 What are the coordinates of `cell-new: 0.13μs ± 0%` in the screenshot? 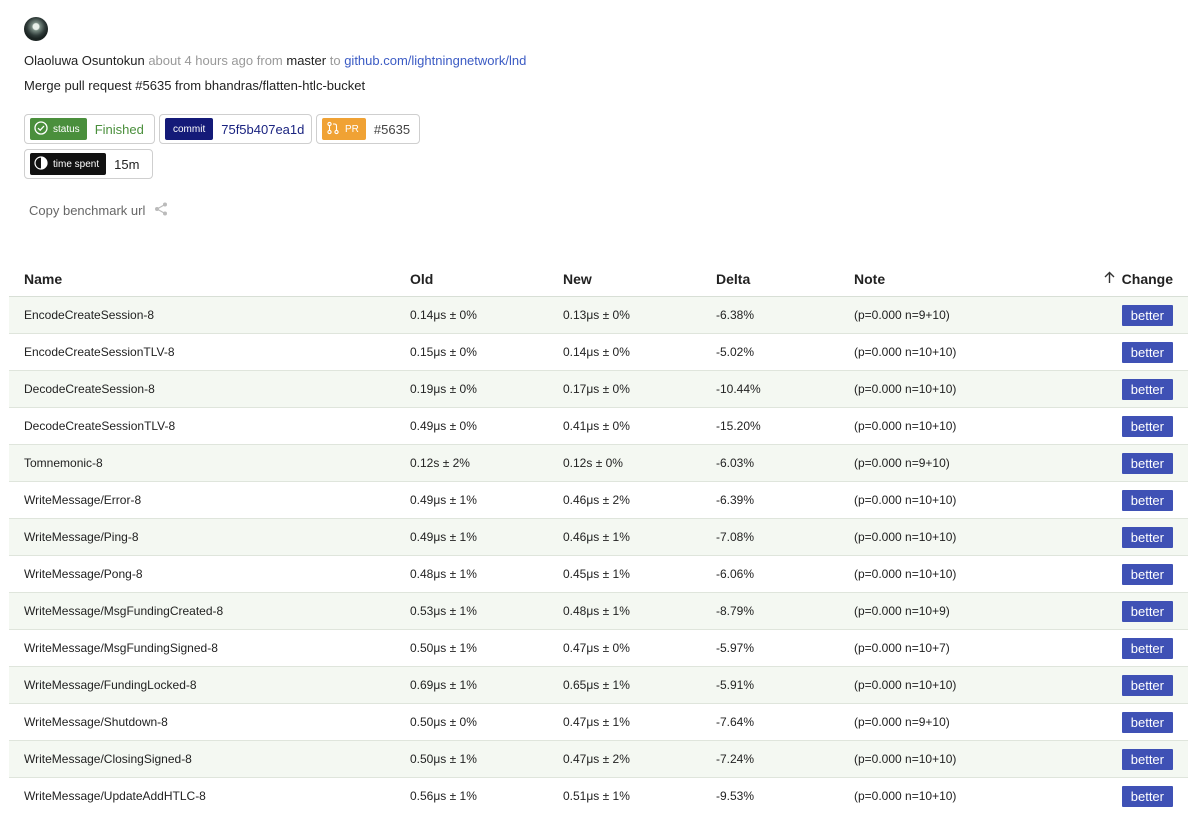 It's located at (639, 315).